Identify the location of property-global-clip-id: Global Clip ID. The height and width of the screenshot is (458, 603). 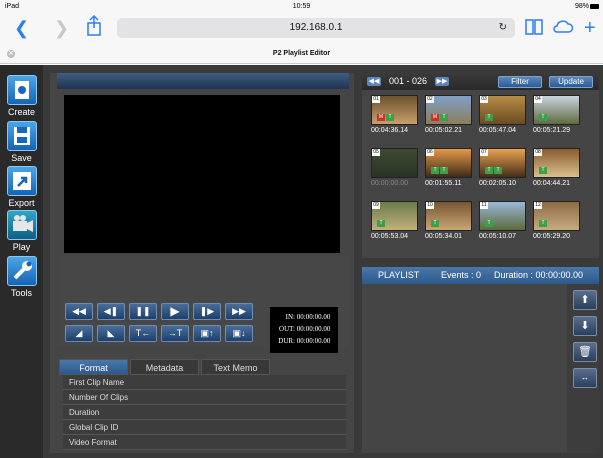
(204, 427).